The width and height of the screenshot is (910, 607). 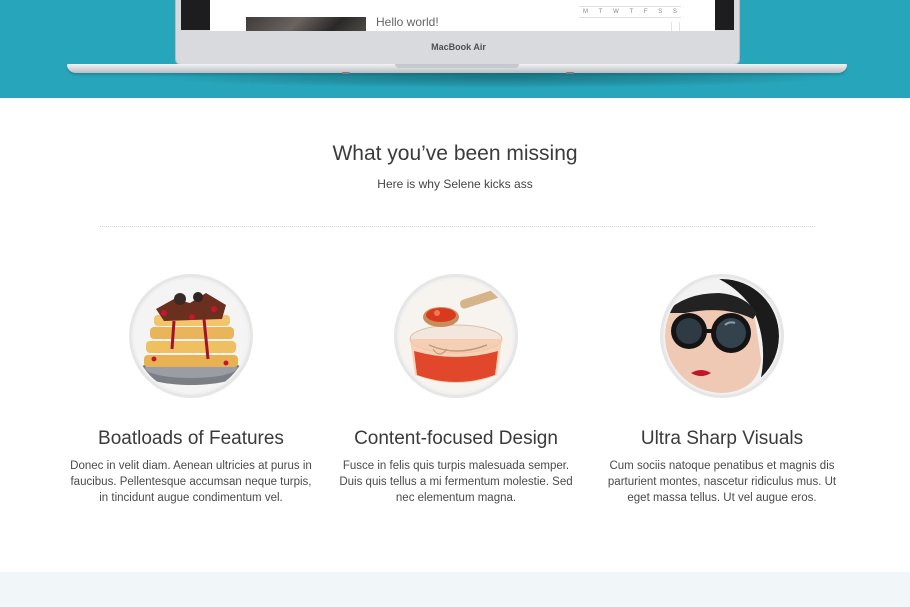 I want to click on calendar-weekday-header: M T W T F S S, so click(x=630, y=12).